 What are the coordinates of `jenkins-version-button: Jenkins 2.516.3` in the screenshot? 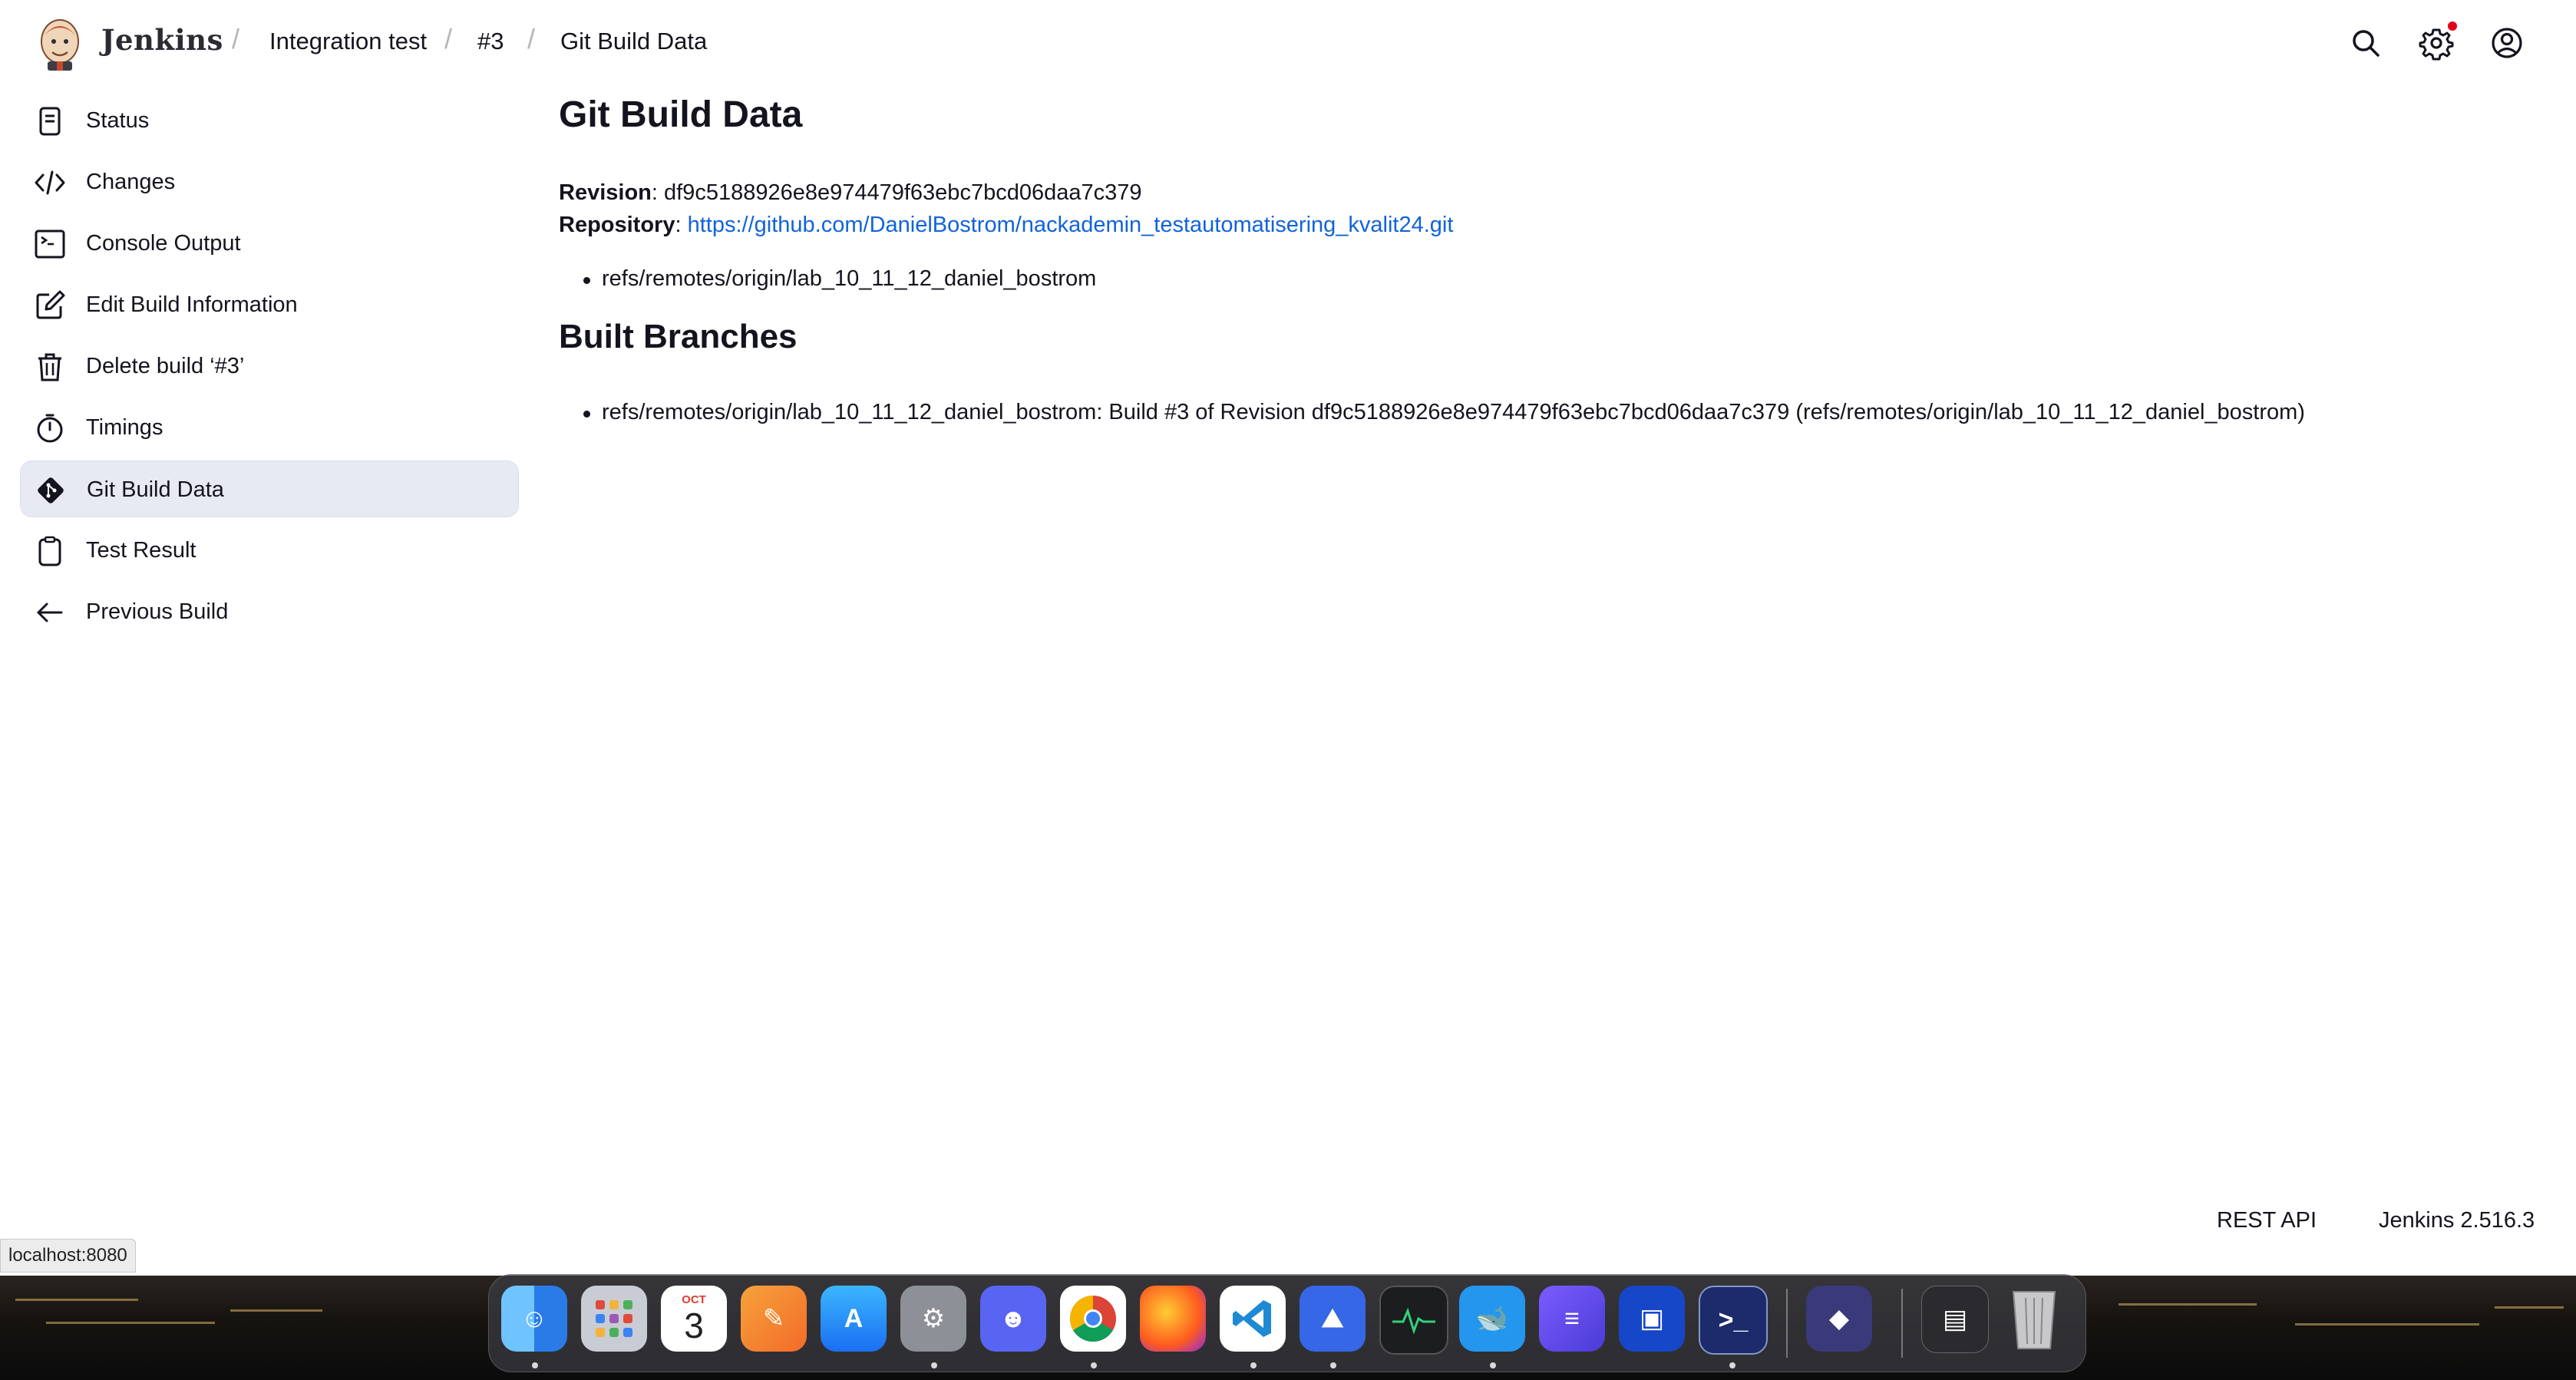 It's located at (2457, 1221).